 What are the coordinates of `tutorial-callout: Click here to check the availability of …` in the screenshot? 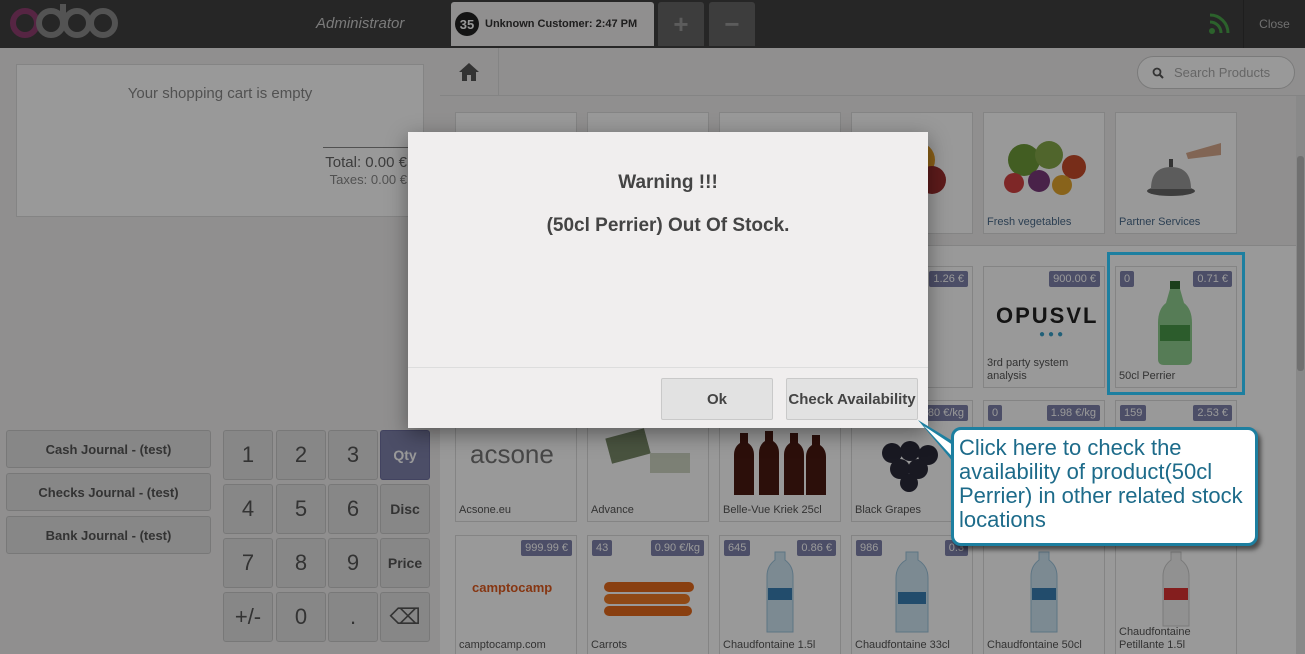 It's located at (1104, 486).